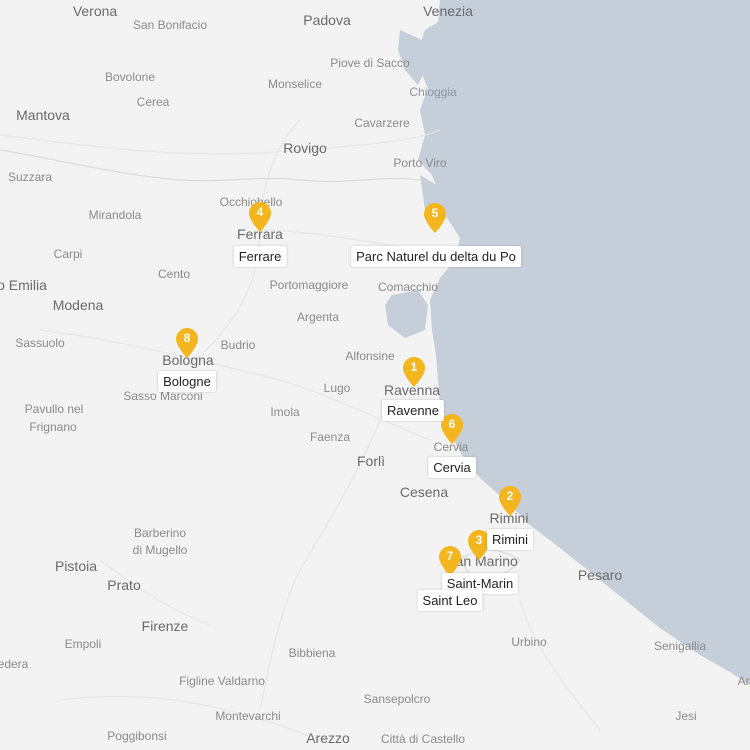 This screenshot has height=750, width=750. Describe the element at coordinates (260, 212) in the screenshot. I see `marker-number: 4` at that location.